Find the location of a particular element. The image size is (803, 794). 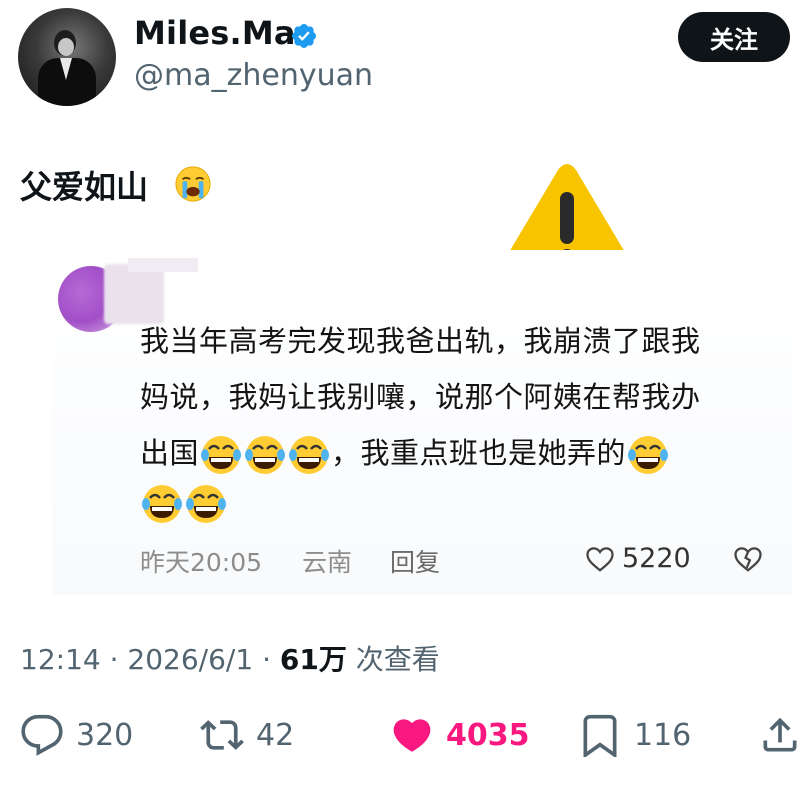

commenter-name-blurred is located at coordinates (134, 294).